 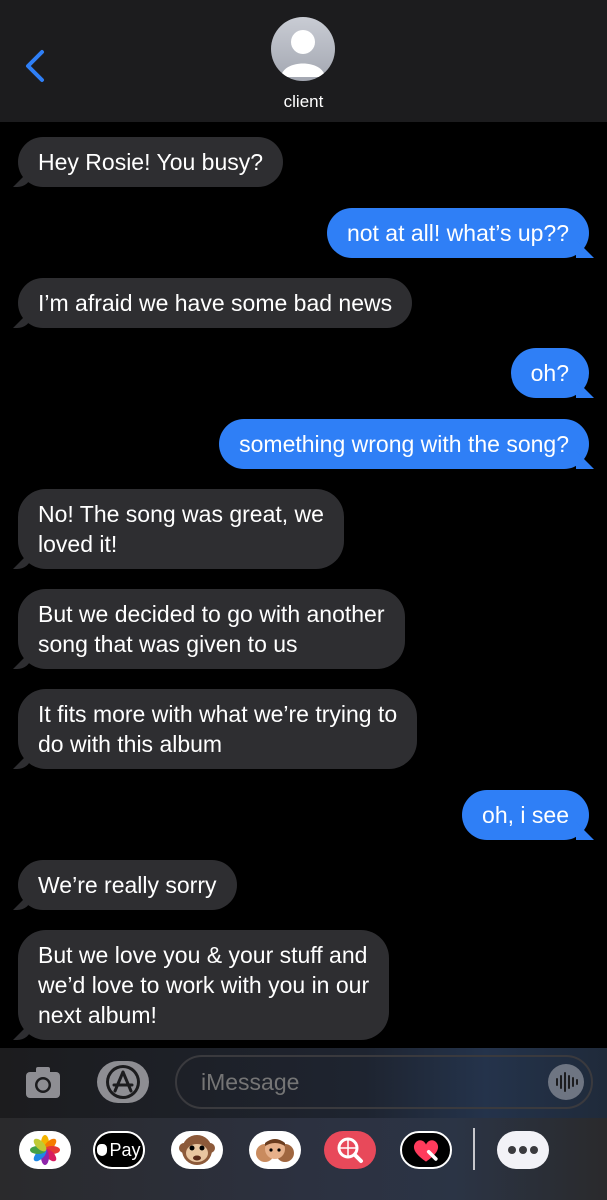 I want to click on heart-icon, so click(x=426, y=1151).